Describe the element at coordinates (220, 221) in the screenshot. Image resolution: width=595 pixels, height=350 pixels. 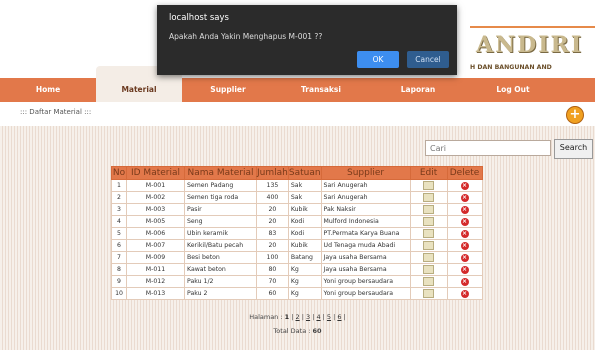
I see `cell-nama-material: Seng` at that location.